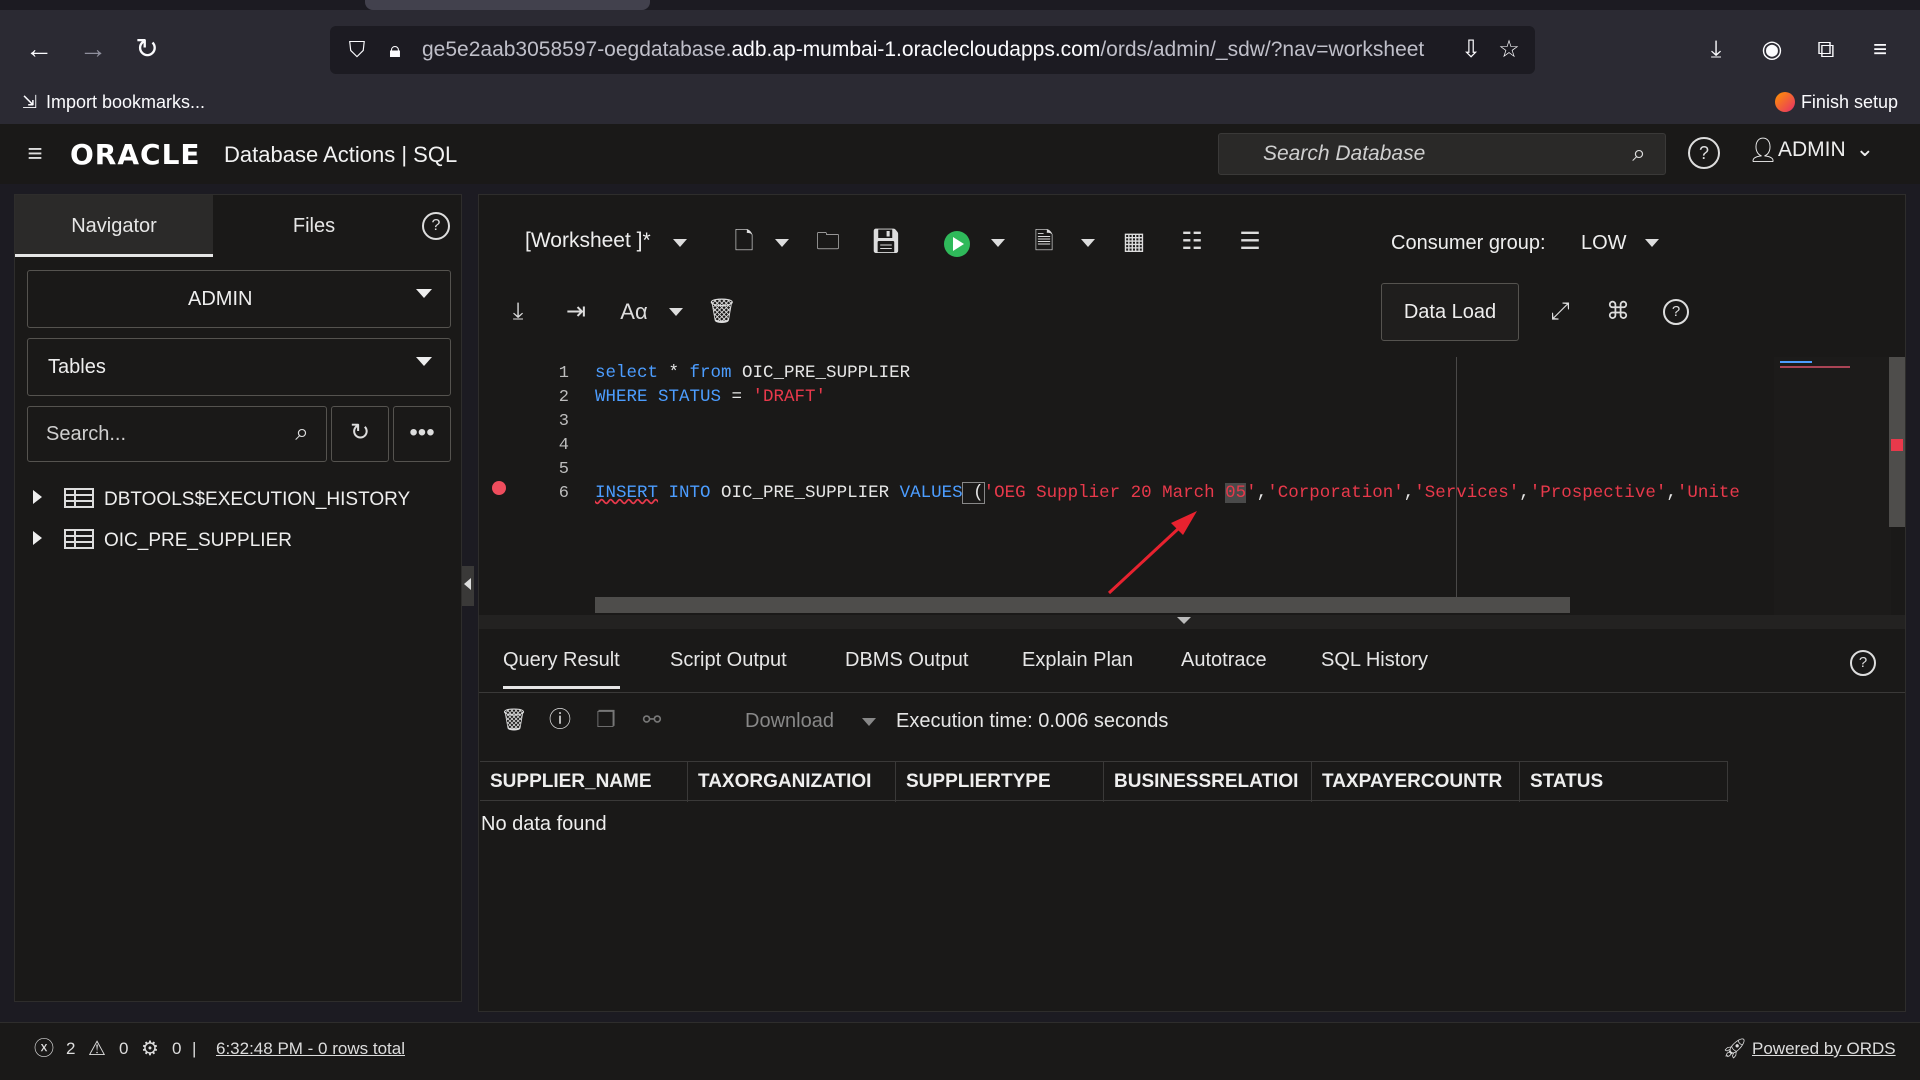 The width and height of the screenshot is (1920, 1080). I want to click on open-folder-icon: 🗀︎, so click(828, 242).